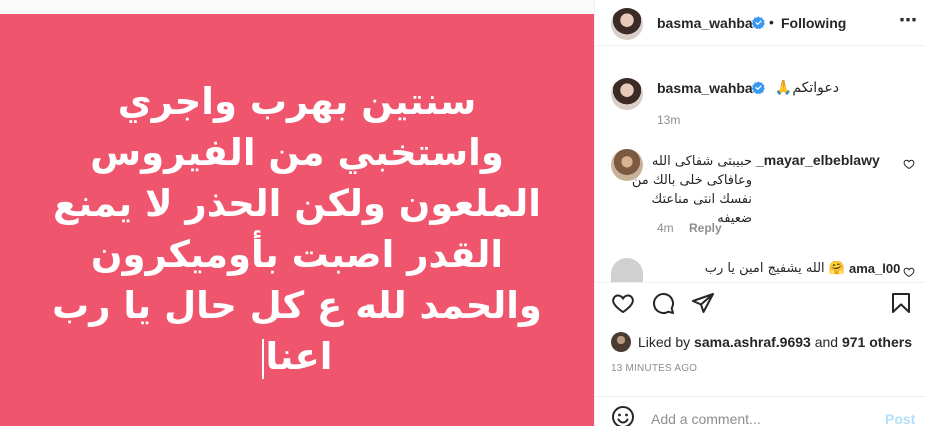  I want to click on caption-username: basma_wahba, so click(705, 88).